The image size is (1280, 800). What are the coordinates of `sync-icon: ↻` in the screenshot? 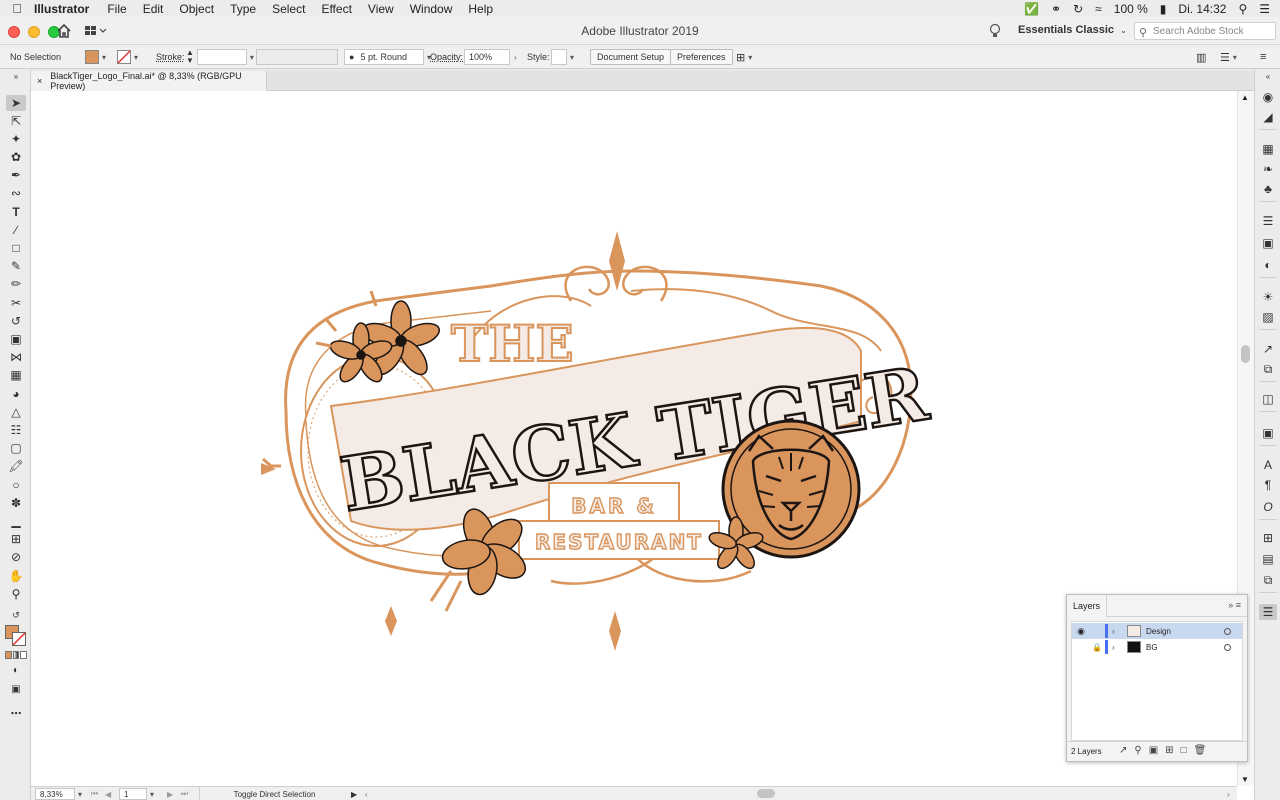 It's located at (1078, 9).